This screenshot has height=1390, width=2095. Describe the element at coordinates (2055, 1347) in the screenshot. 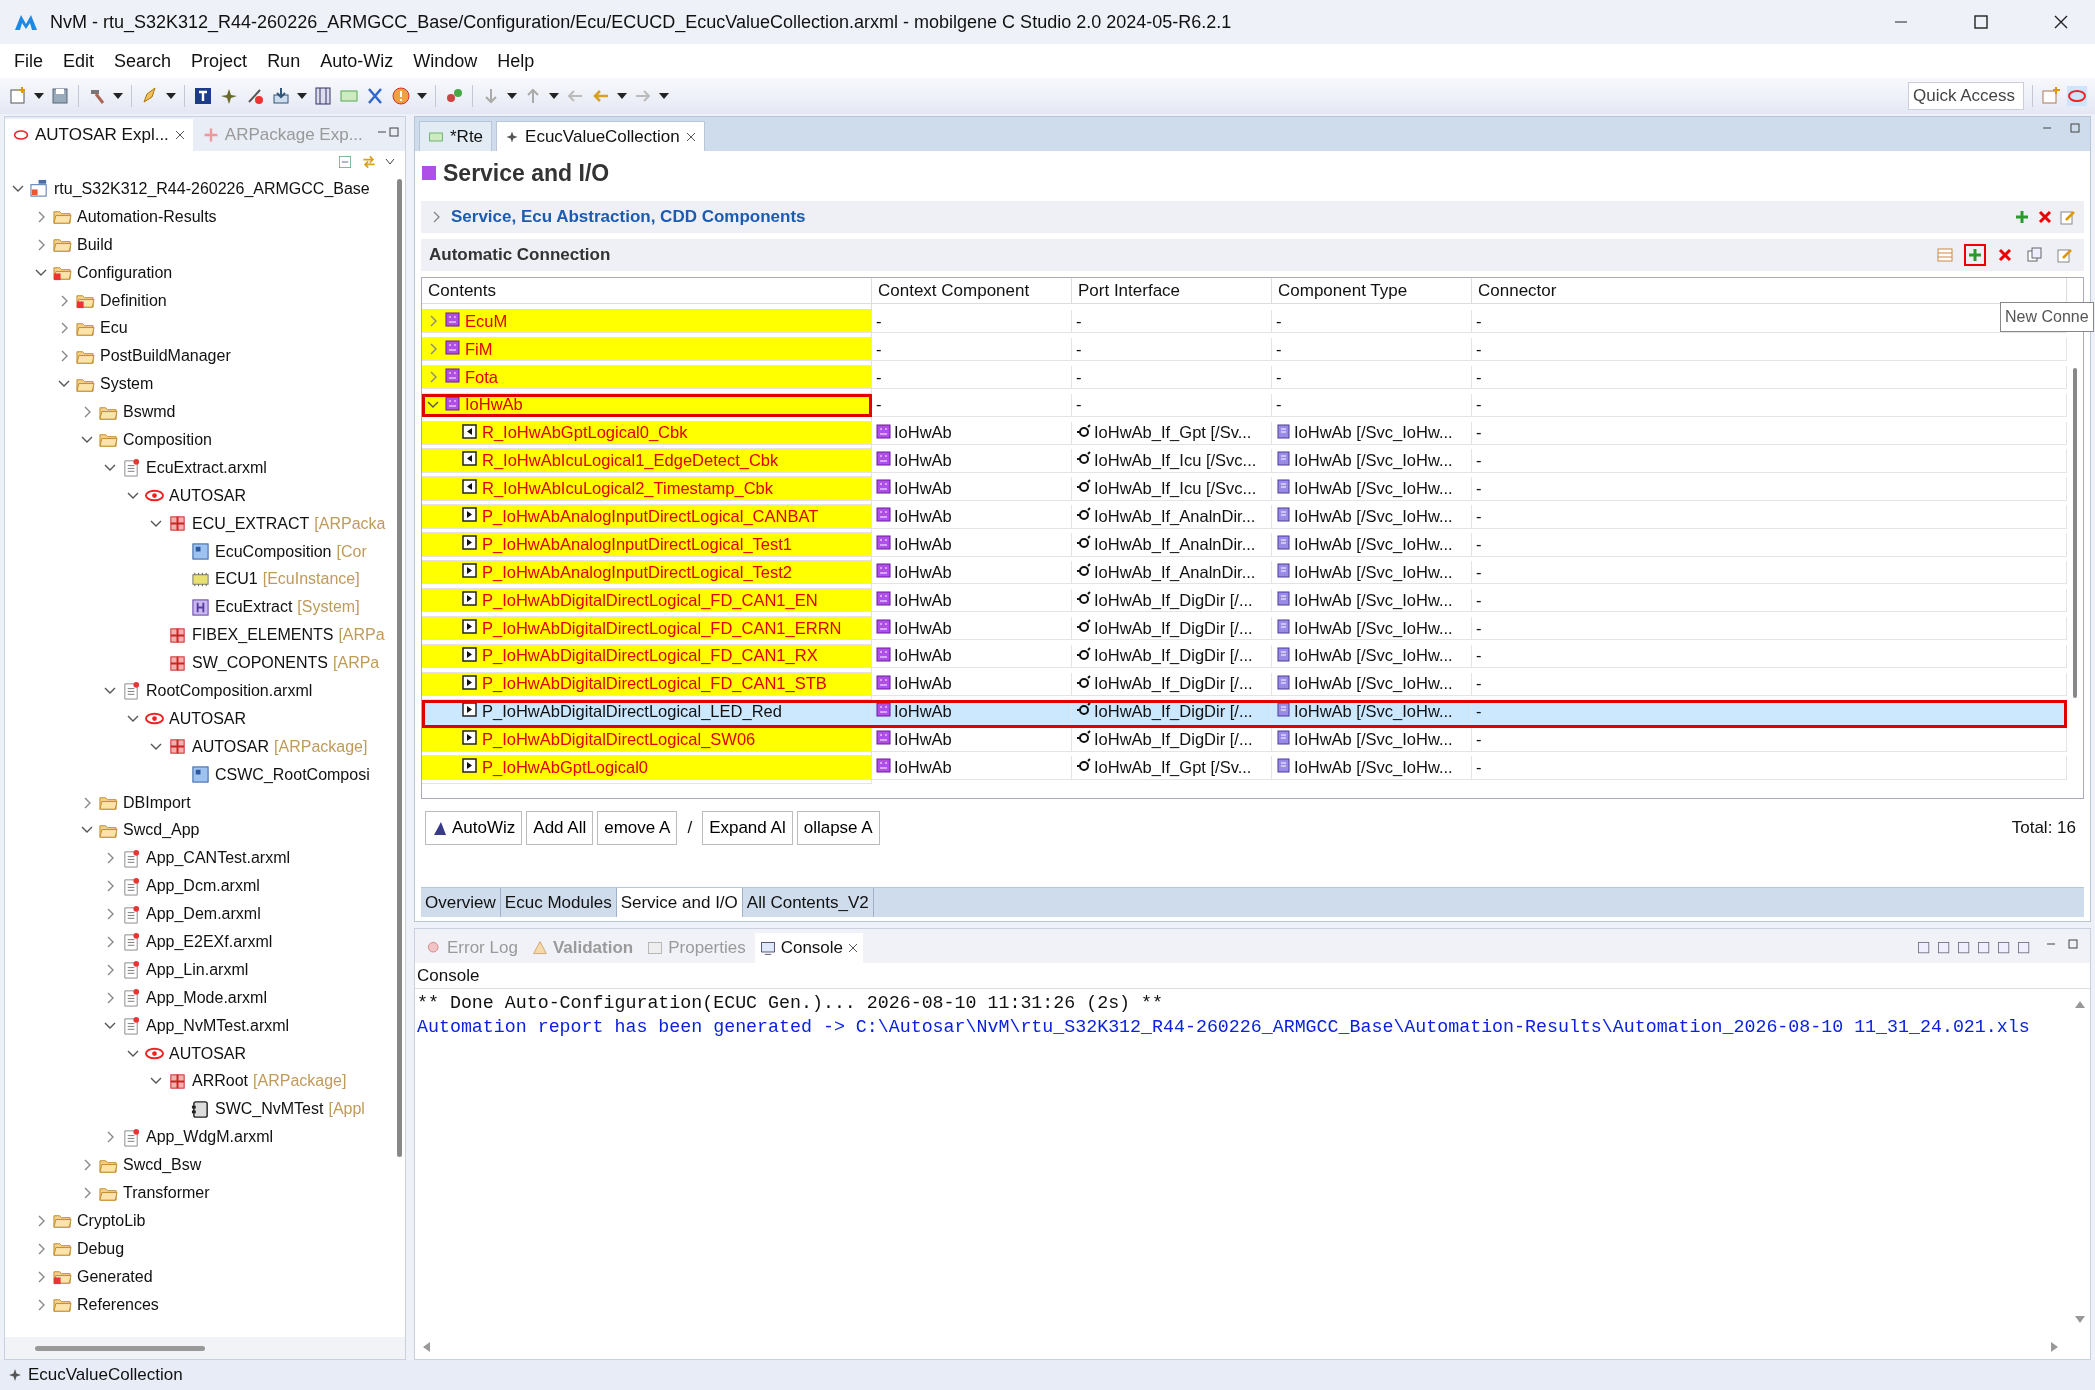

I see `scroll-right-icon` at that location.